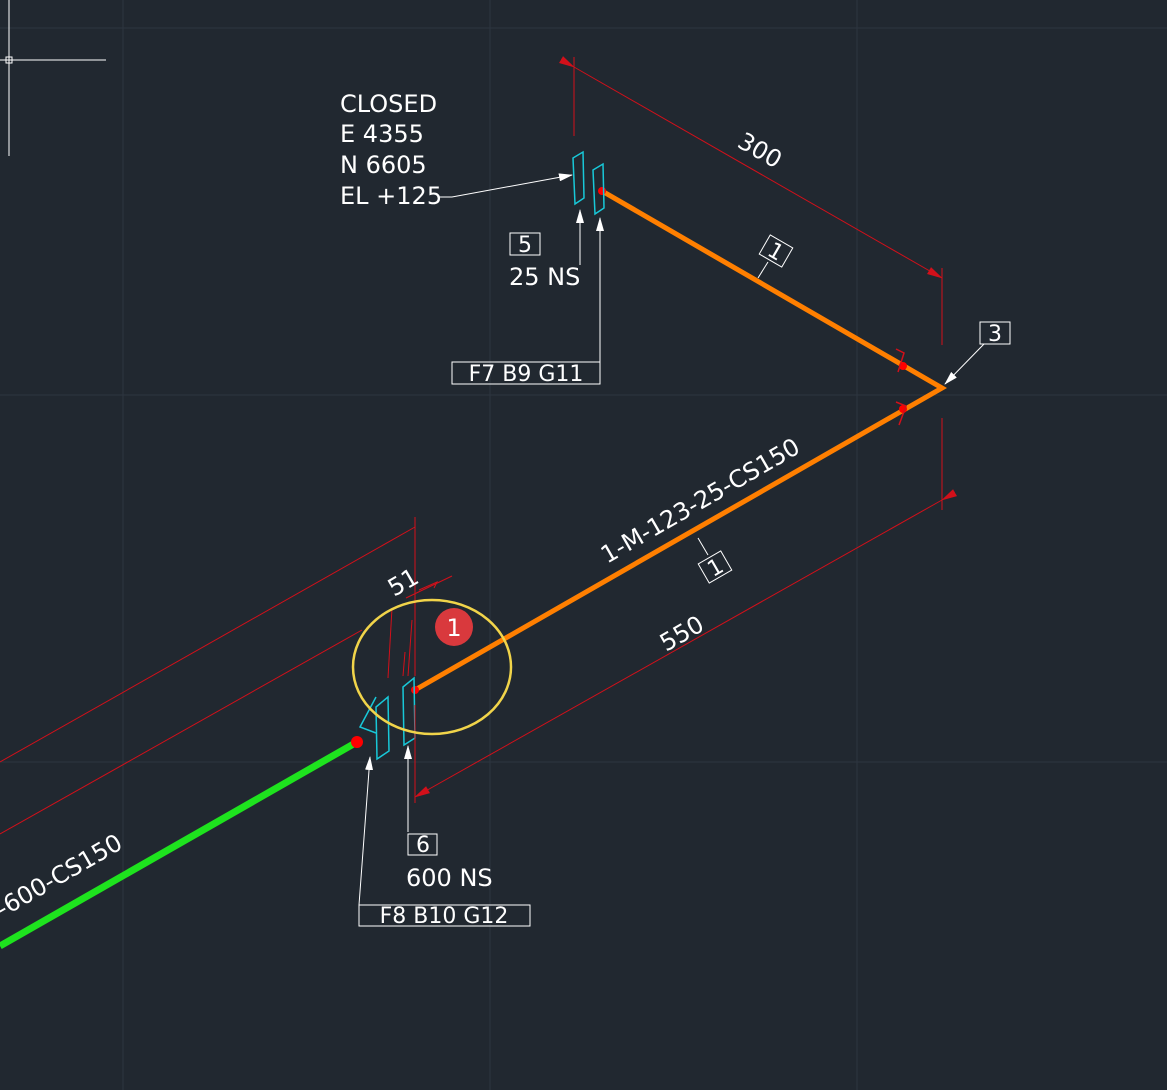  What do you see at coordinates (391, 196) in the screenshot?
I see `valve-elevation-text: EL +125` at bounding box center [391, 196].